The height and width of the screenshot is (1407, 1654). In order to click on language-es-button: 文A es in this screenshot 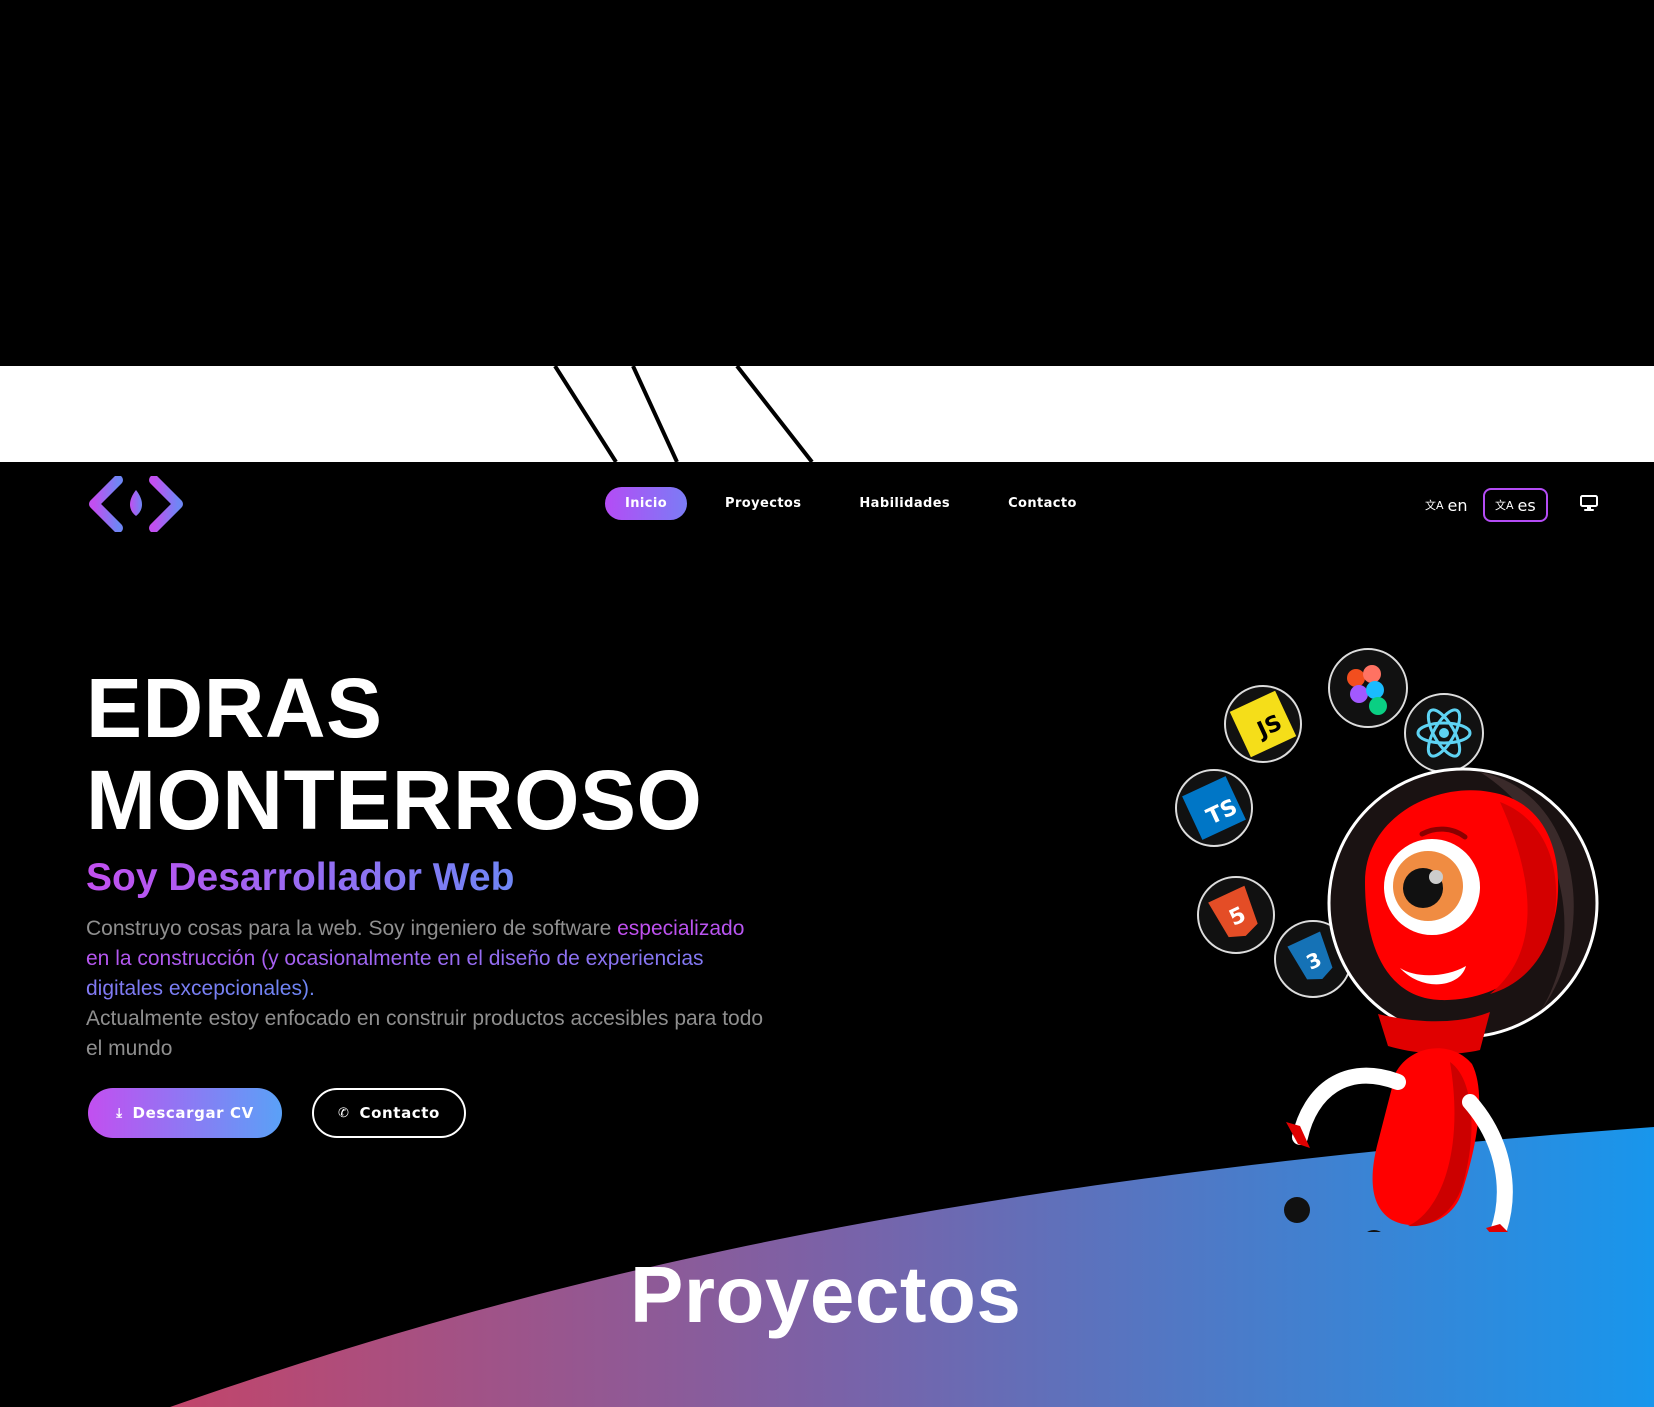, I will do `click(1515, 505)`.